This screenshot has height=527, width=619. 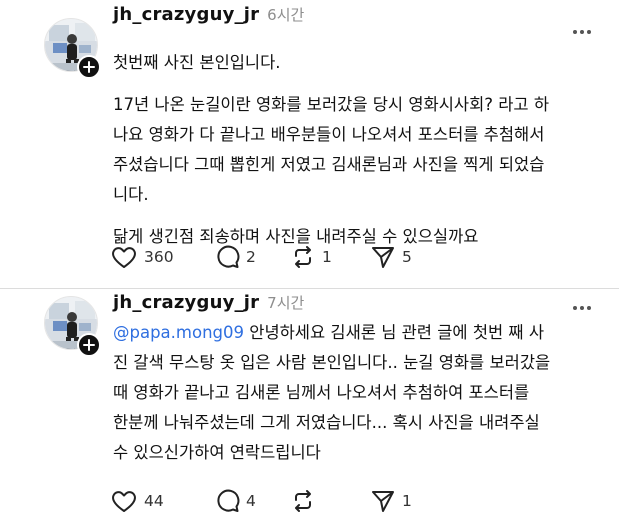 I want to click on body-text-segment: 안녕하세요 김새론 님 관련 글에 첫번 째 사, so click(x=394, y=332).